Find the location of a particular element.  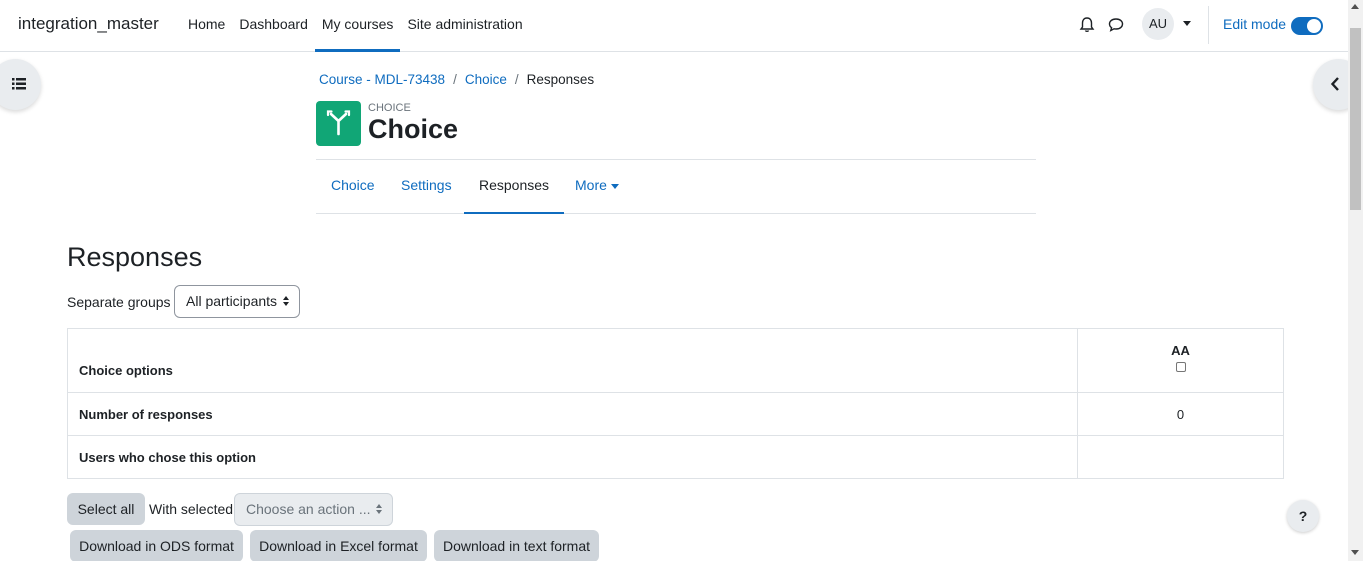

table-row: Number of responses 0 is located at coordinates (675, 414).